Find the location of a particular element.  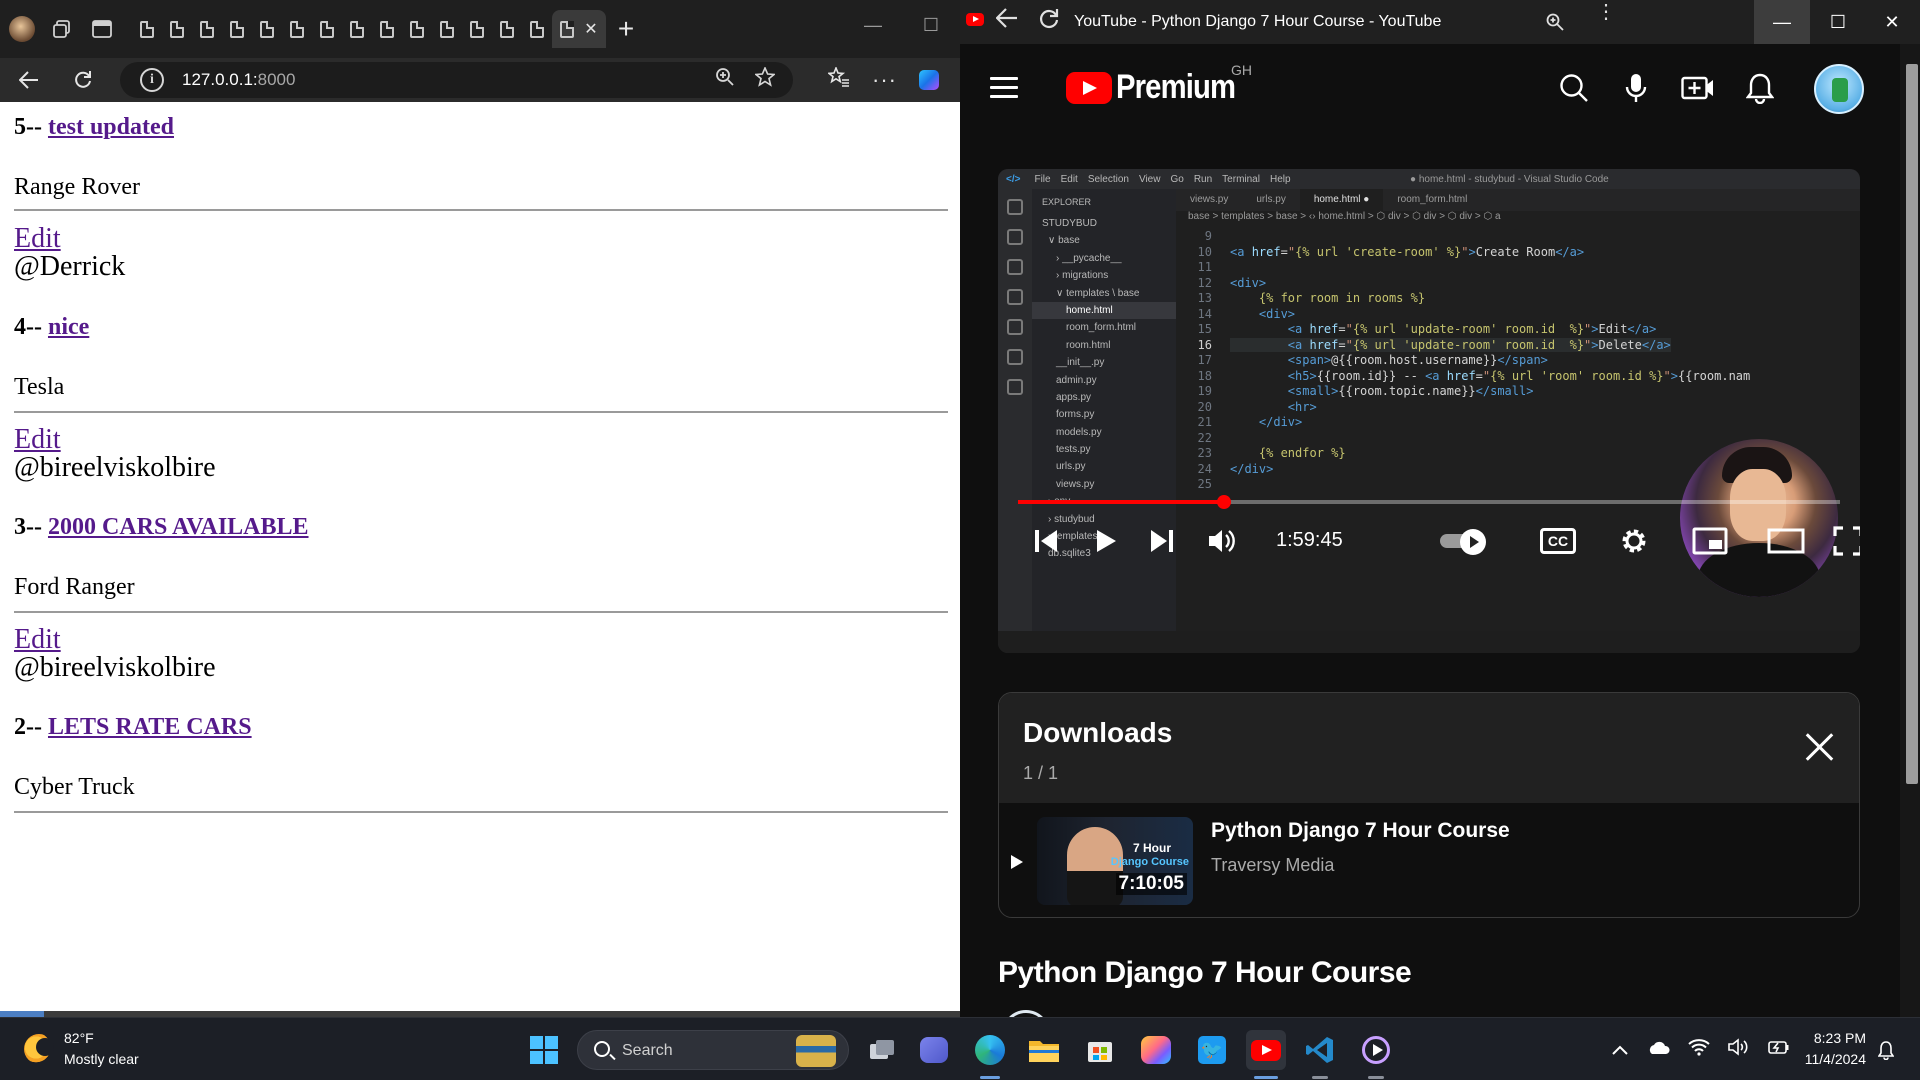

edge-browser-icon is located at coordinates (990, 1050).